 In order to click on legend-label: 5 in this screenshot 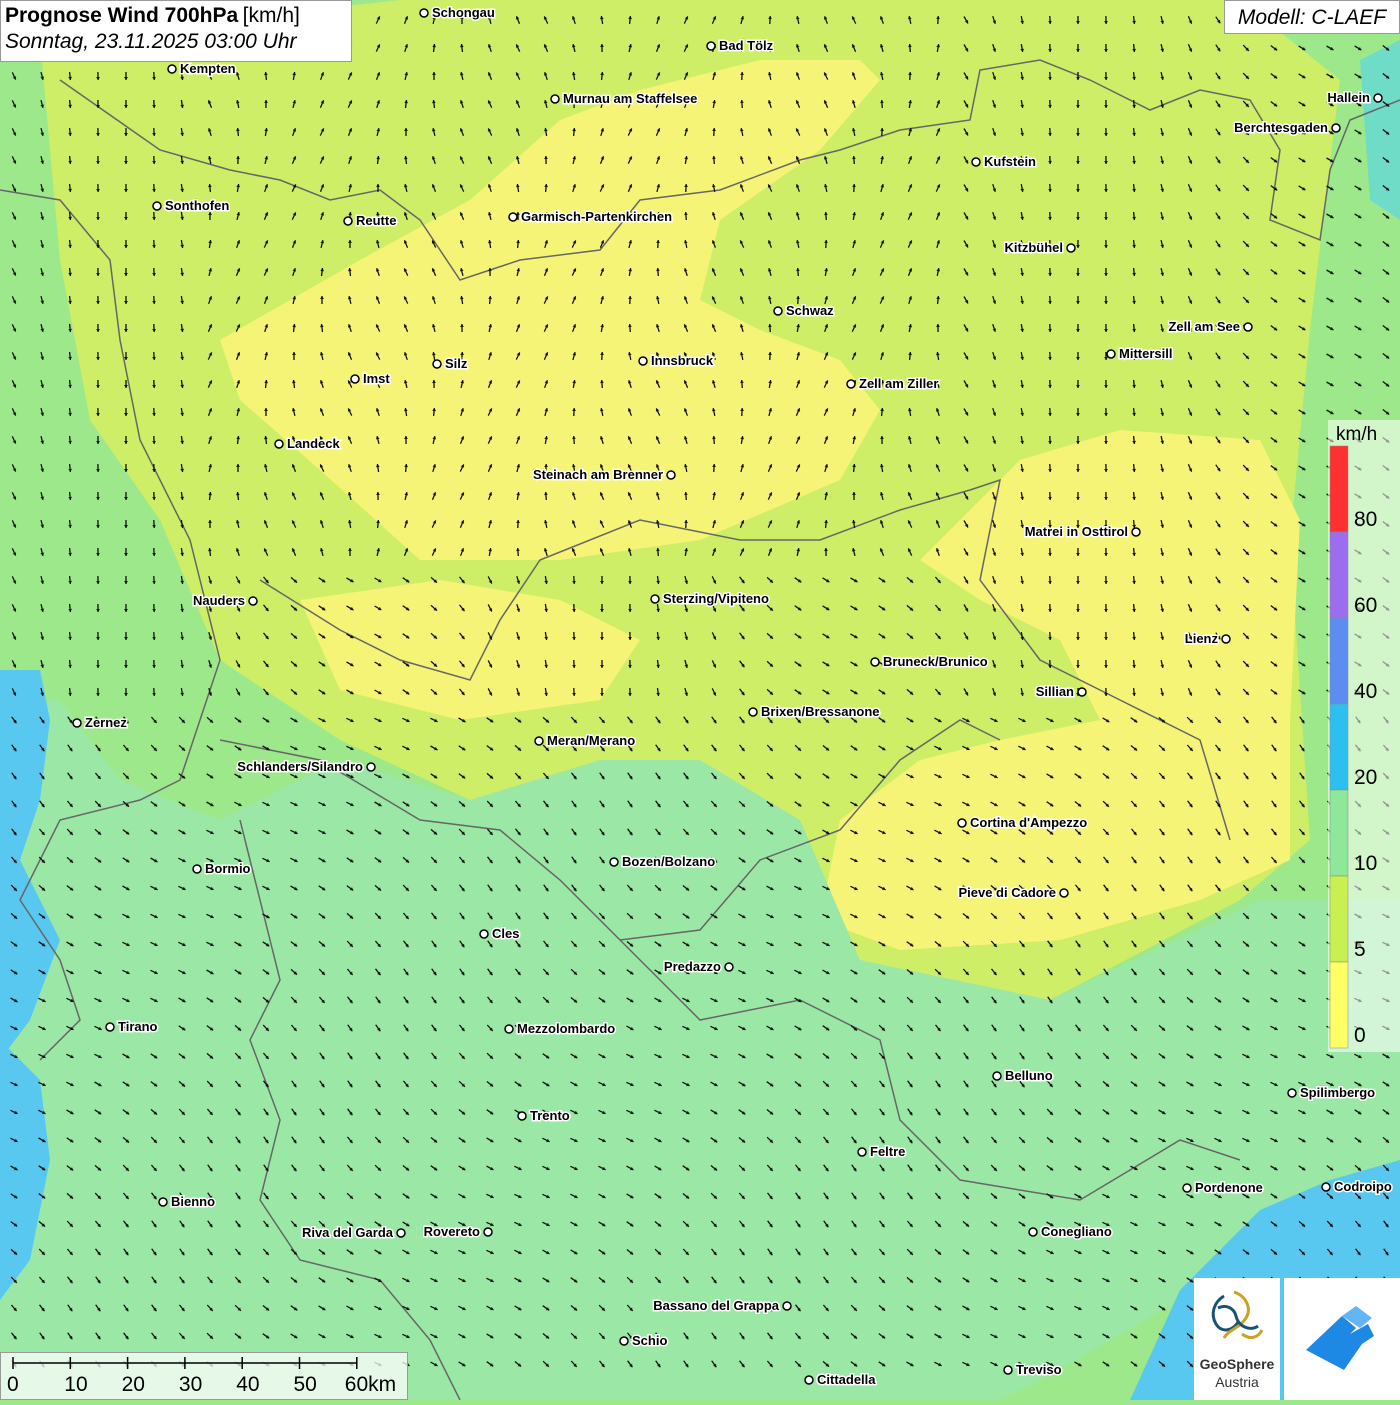, I will do `click(1360, 949)`.